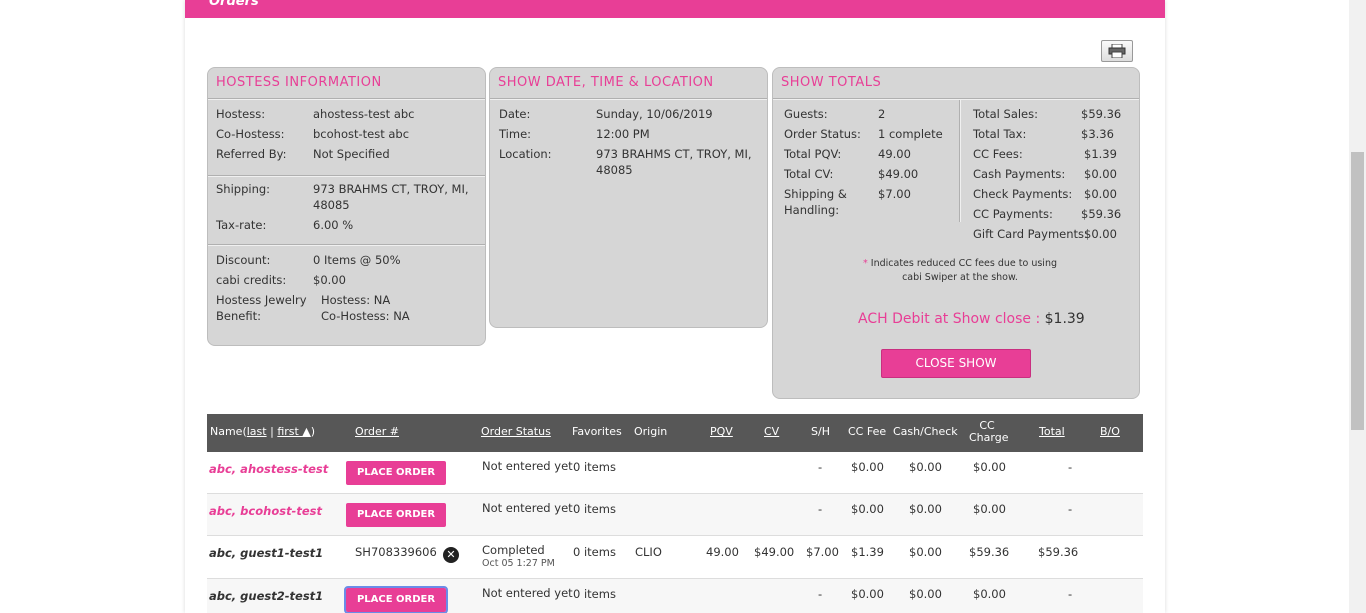  I want to click on sh-column-header: S/H, so click(820, 431).